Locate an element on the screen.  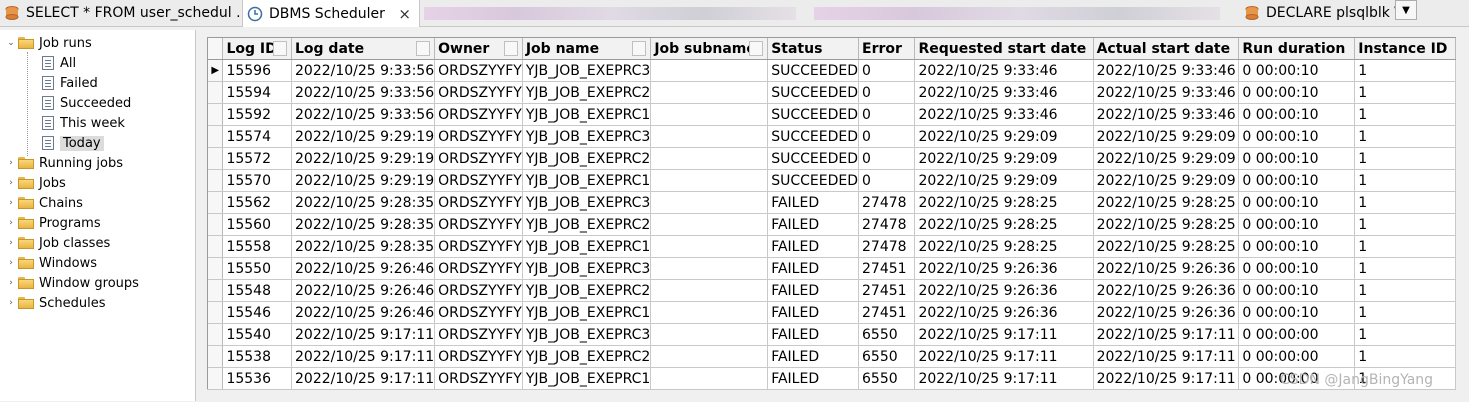
table-cell: 2022/10/25 9:33:46 is located at coordinates (1166, 114).